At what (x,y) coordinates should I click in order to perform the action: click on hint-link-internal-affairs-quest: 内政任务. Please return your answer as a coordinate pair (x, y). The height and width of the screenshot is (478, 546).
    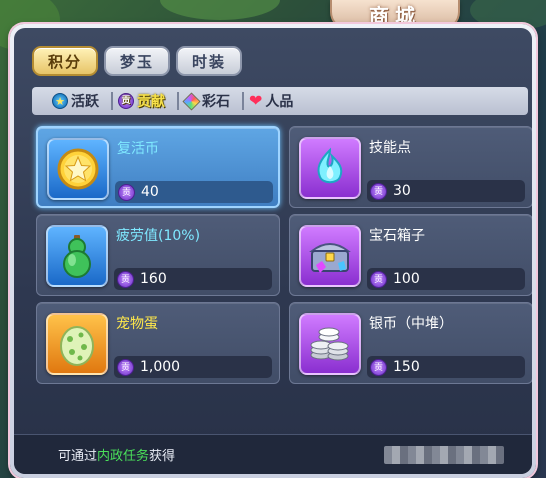
    Looking at the image, I should click on (123, 454).